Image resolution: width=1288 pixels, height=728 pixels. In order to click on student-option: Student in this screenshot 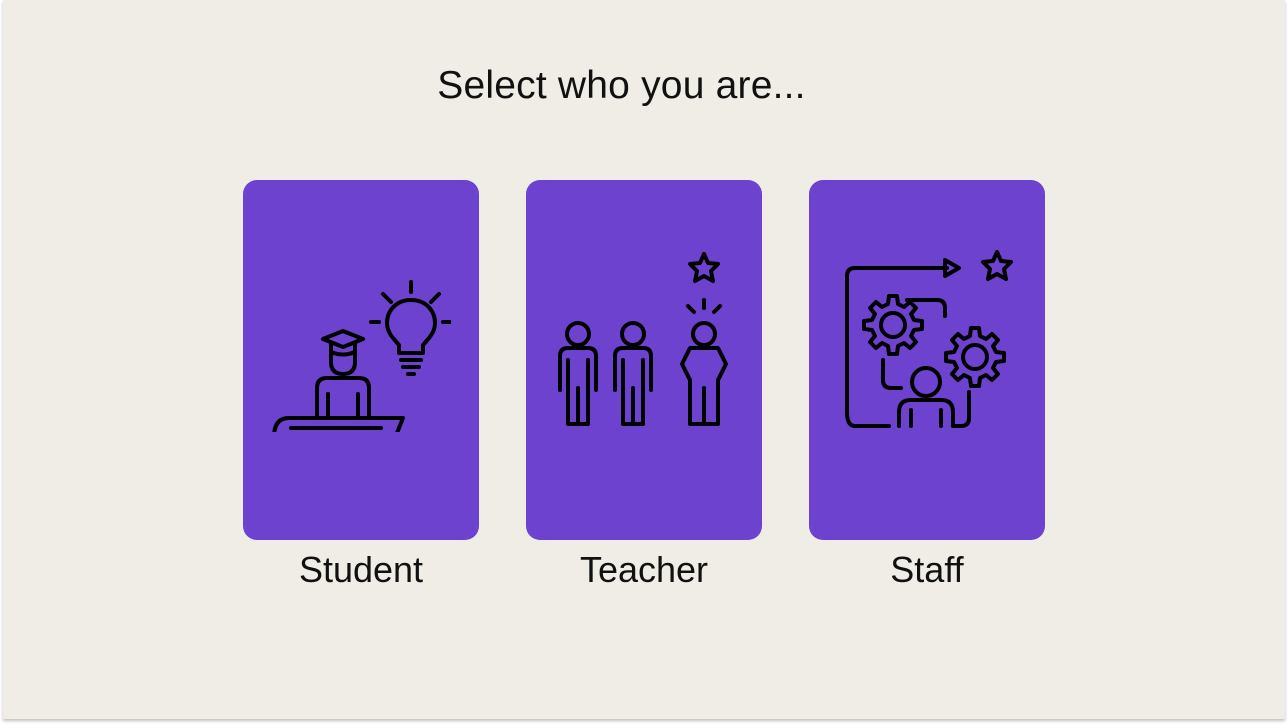, I will do `click(361, 385)`.